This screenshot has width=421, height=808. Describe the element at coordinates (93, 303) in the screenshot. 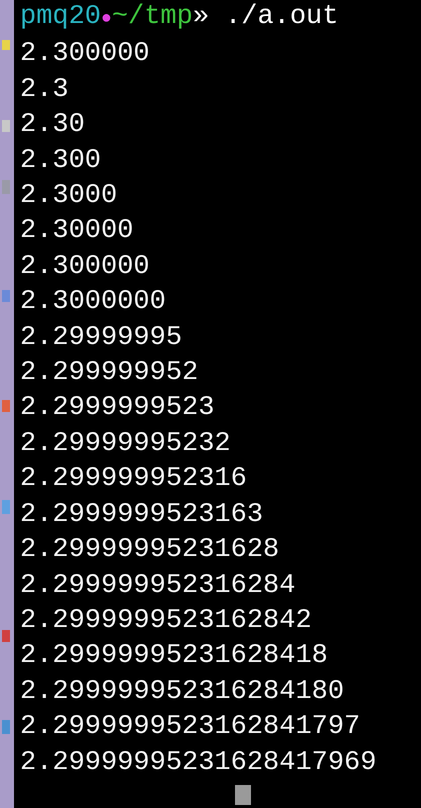

I see `output-line: 2.3000000` at that location.